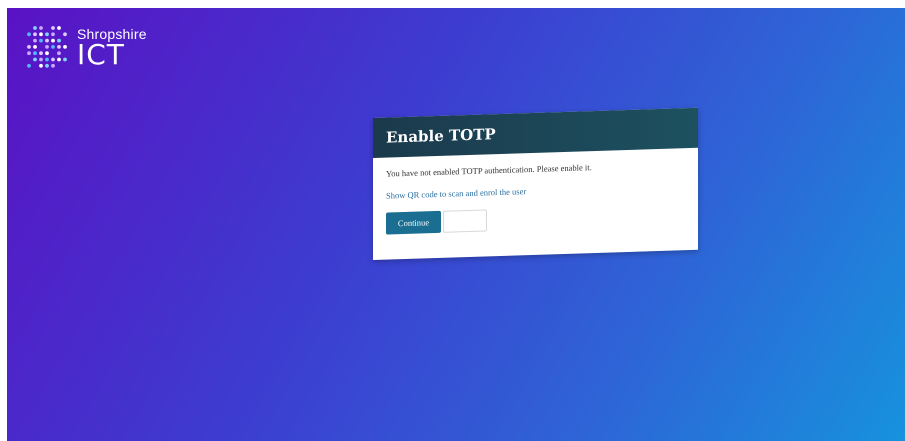  I want to click on dot-grid-logo-icon, so click(47, 47).